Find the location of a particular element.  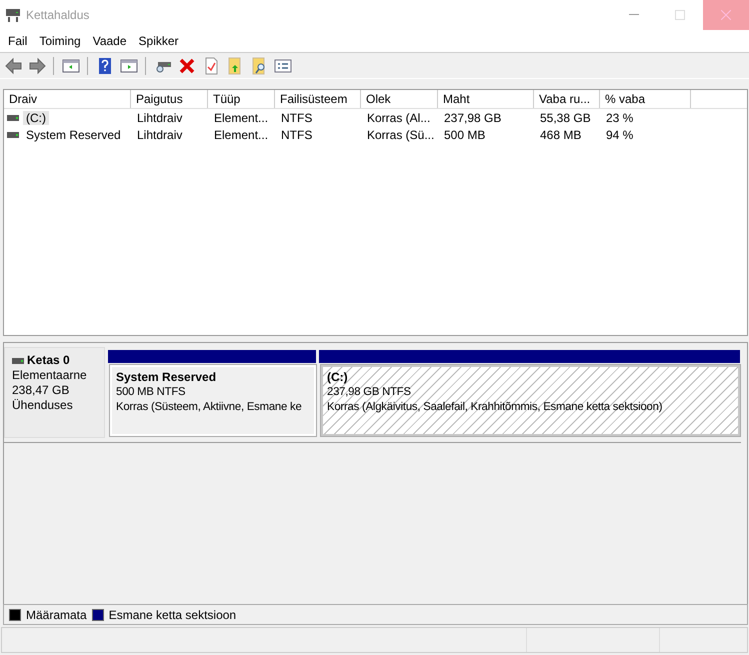

menu-item: Spikker is located at coordinates (158, 41).